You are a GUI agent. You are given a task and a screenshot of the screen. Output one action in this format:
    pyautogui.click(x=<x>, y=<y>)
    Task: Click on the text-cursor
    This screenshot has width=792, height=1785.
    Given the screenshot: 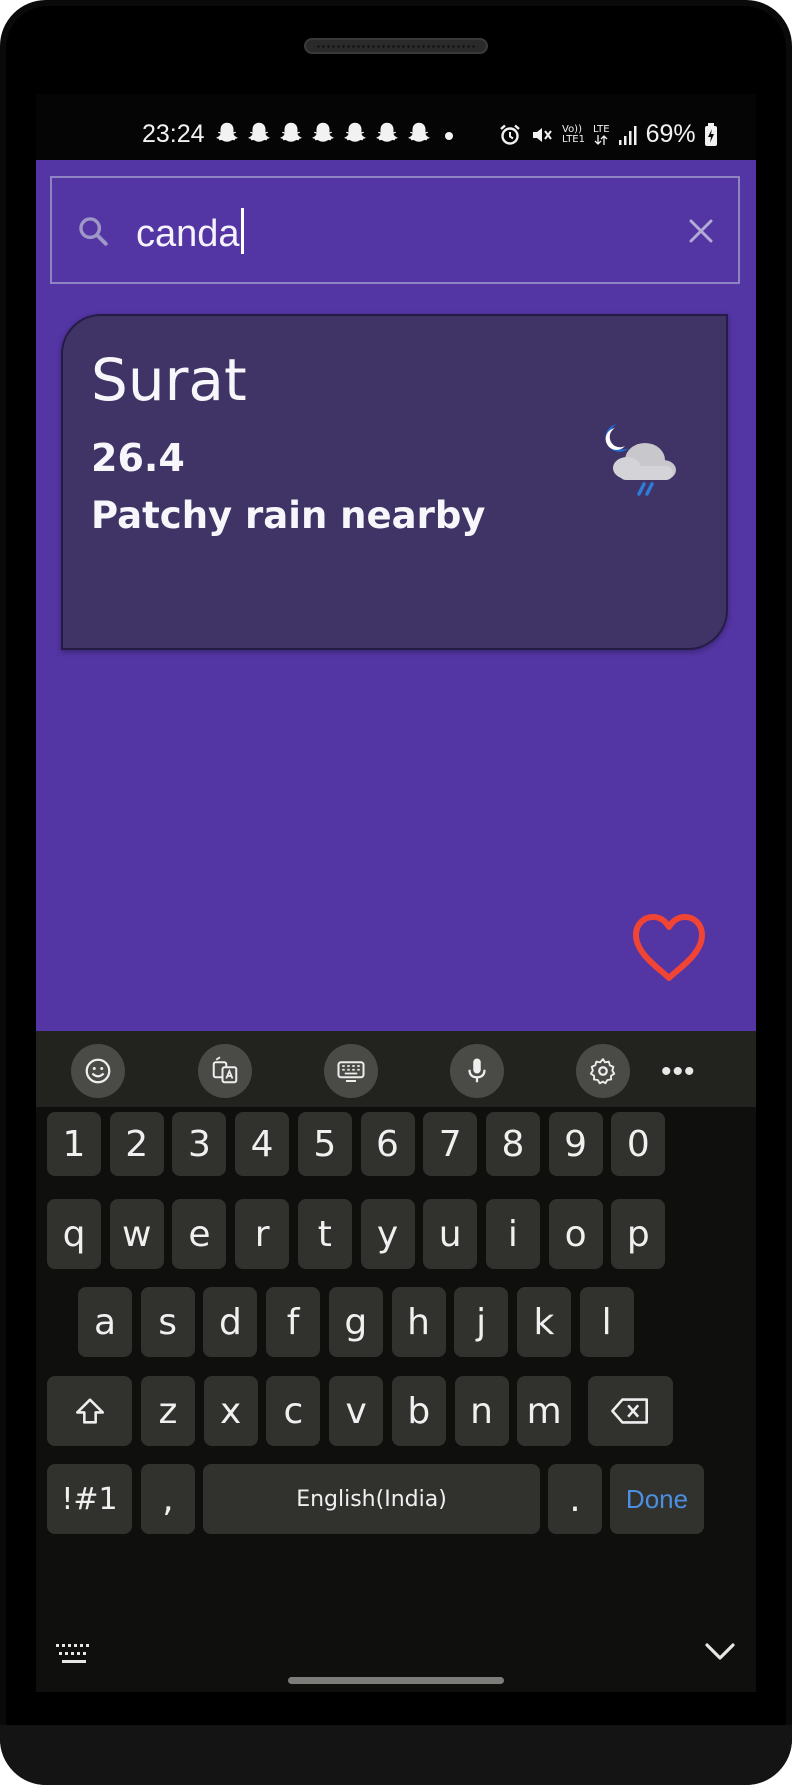 What is the action you would take?
    pyautogui.click(x=242, y=231)
    